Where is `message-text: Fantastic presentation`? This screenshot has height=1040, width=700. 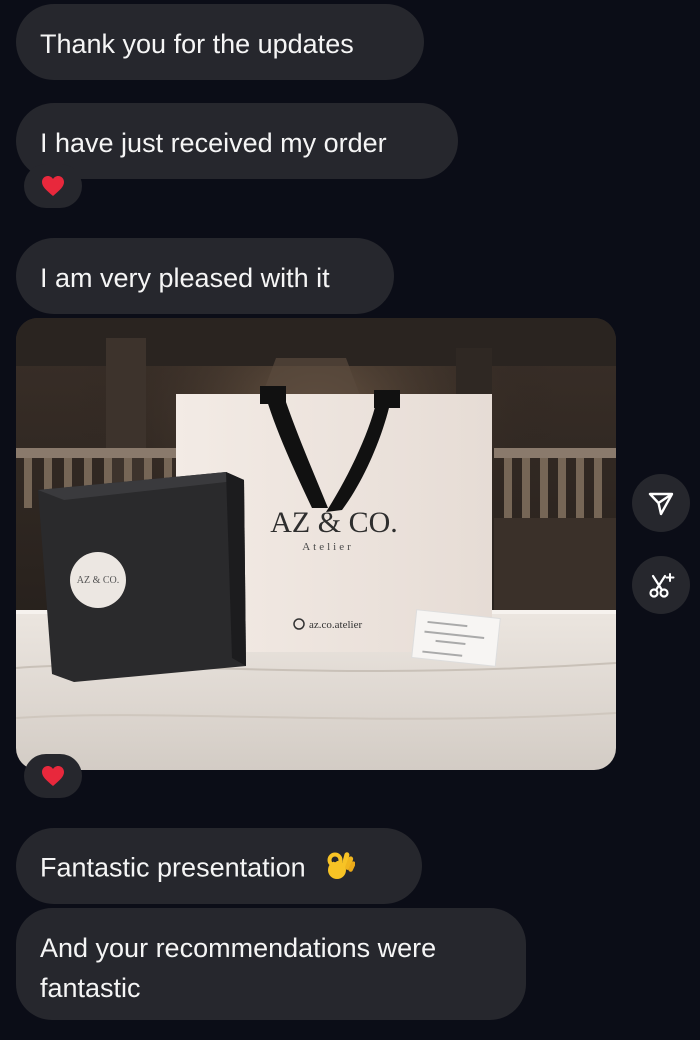 message-text: Fantastic presentation is located at coordinates (173, 867).